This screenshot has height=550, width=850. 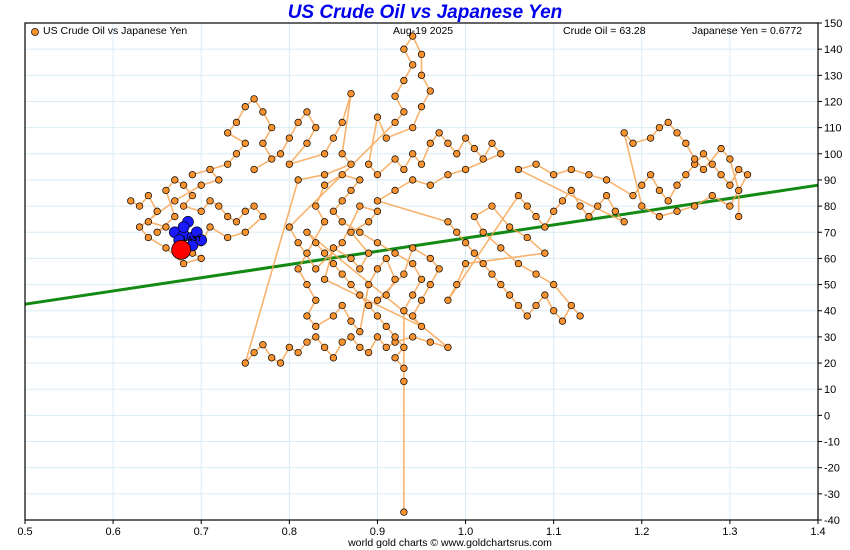 What do you see at coordinates (830, 259) in the screenshot?
I see `y-tick-label: 60` at bounding box center [830, 259].